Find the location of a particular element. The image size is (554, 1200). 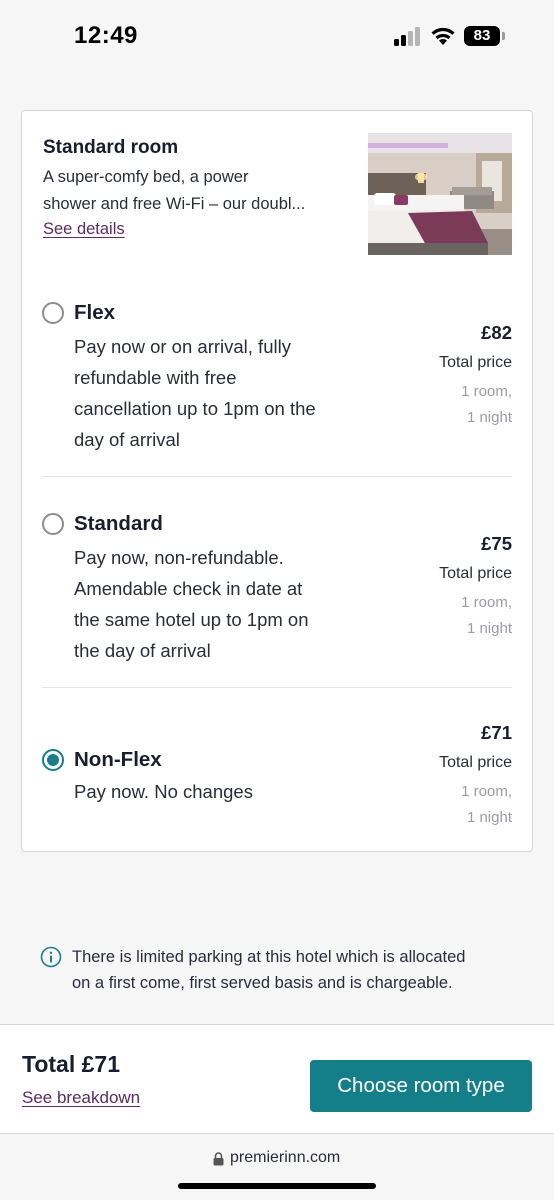

lock-icon is located at coordinates (218, 1159).